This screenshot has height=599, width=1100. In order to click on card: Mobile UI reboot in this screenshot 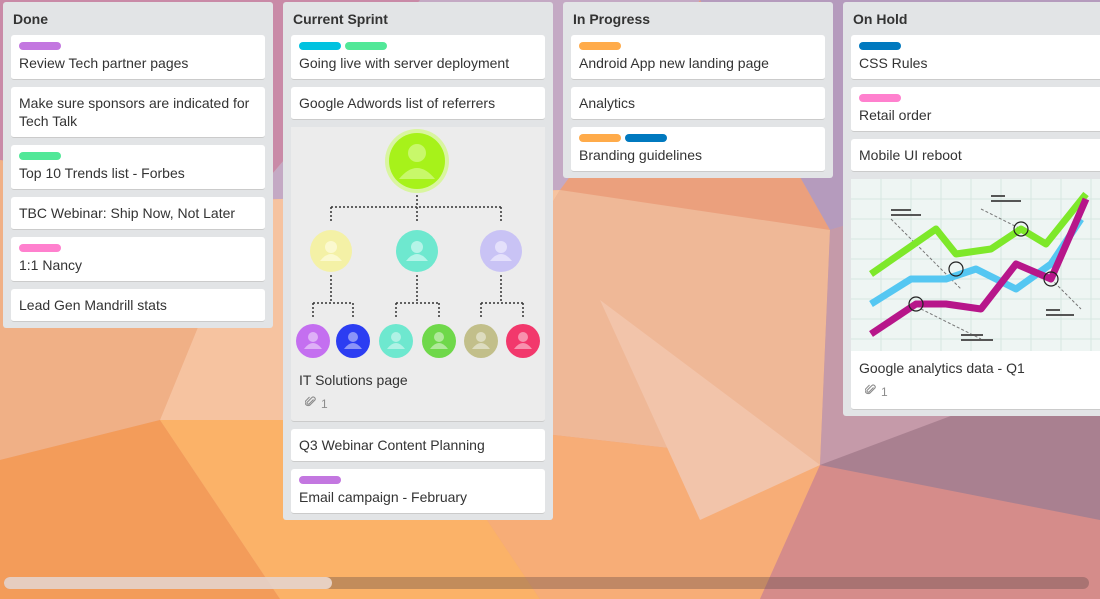, I will do `click(975, 155)`.